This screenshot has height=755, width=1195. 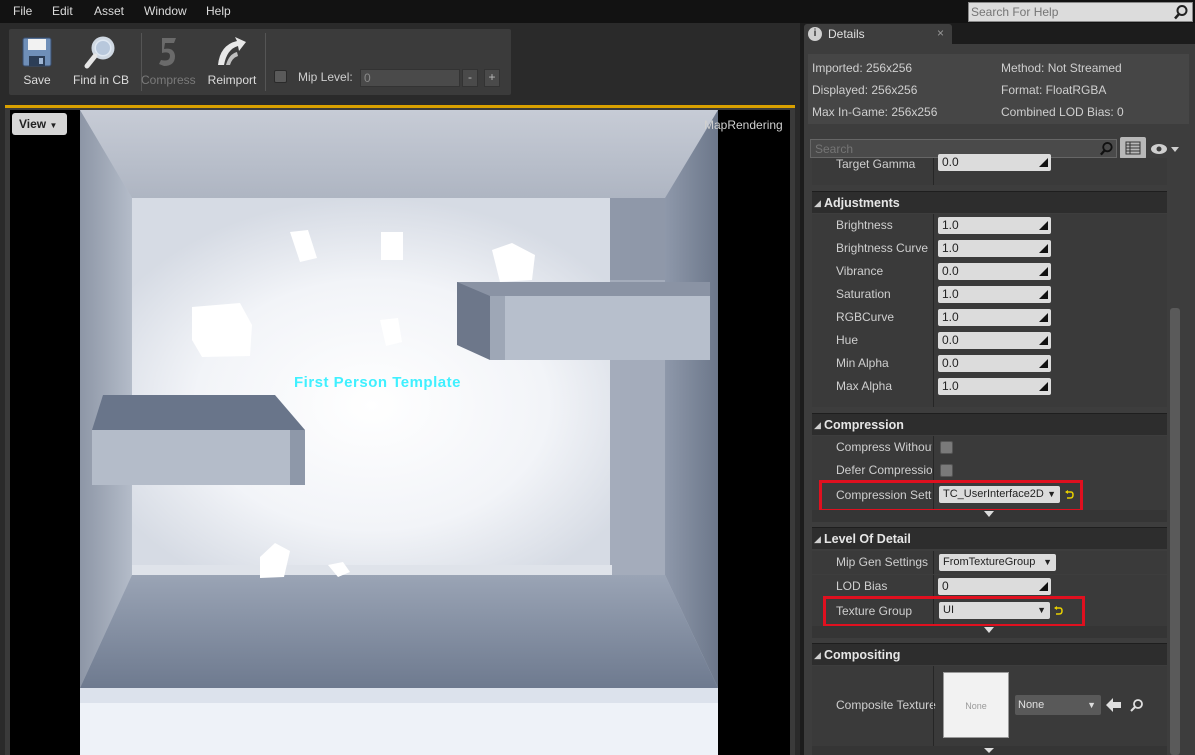 What do you see at coordinates (946, 447) in the screenshot?
I see `compress-without-alpha-checkbox` at bounding box center [946, 447].